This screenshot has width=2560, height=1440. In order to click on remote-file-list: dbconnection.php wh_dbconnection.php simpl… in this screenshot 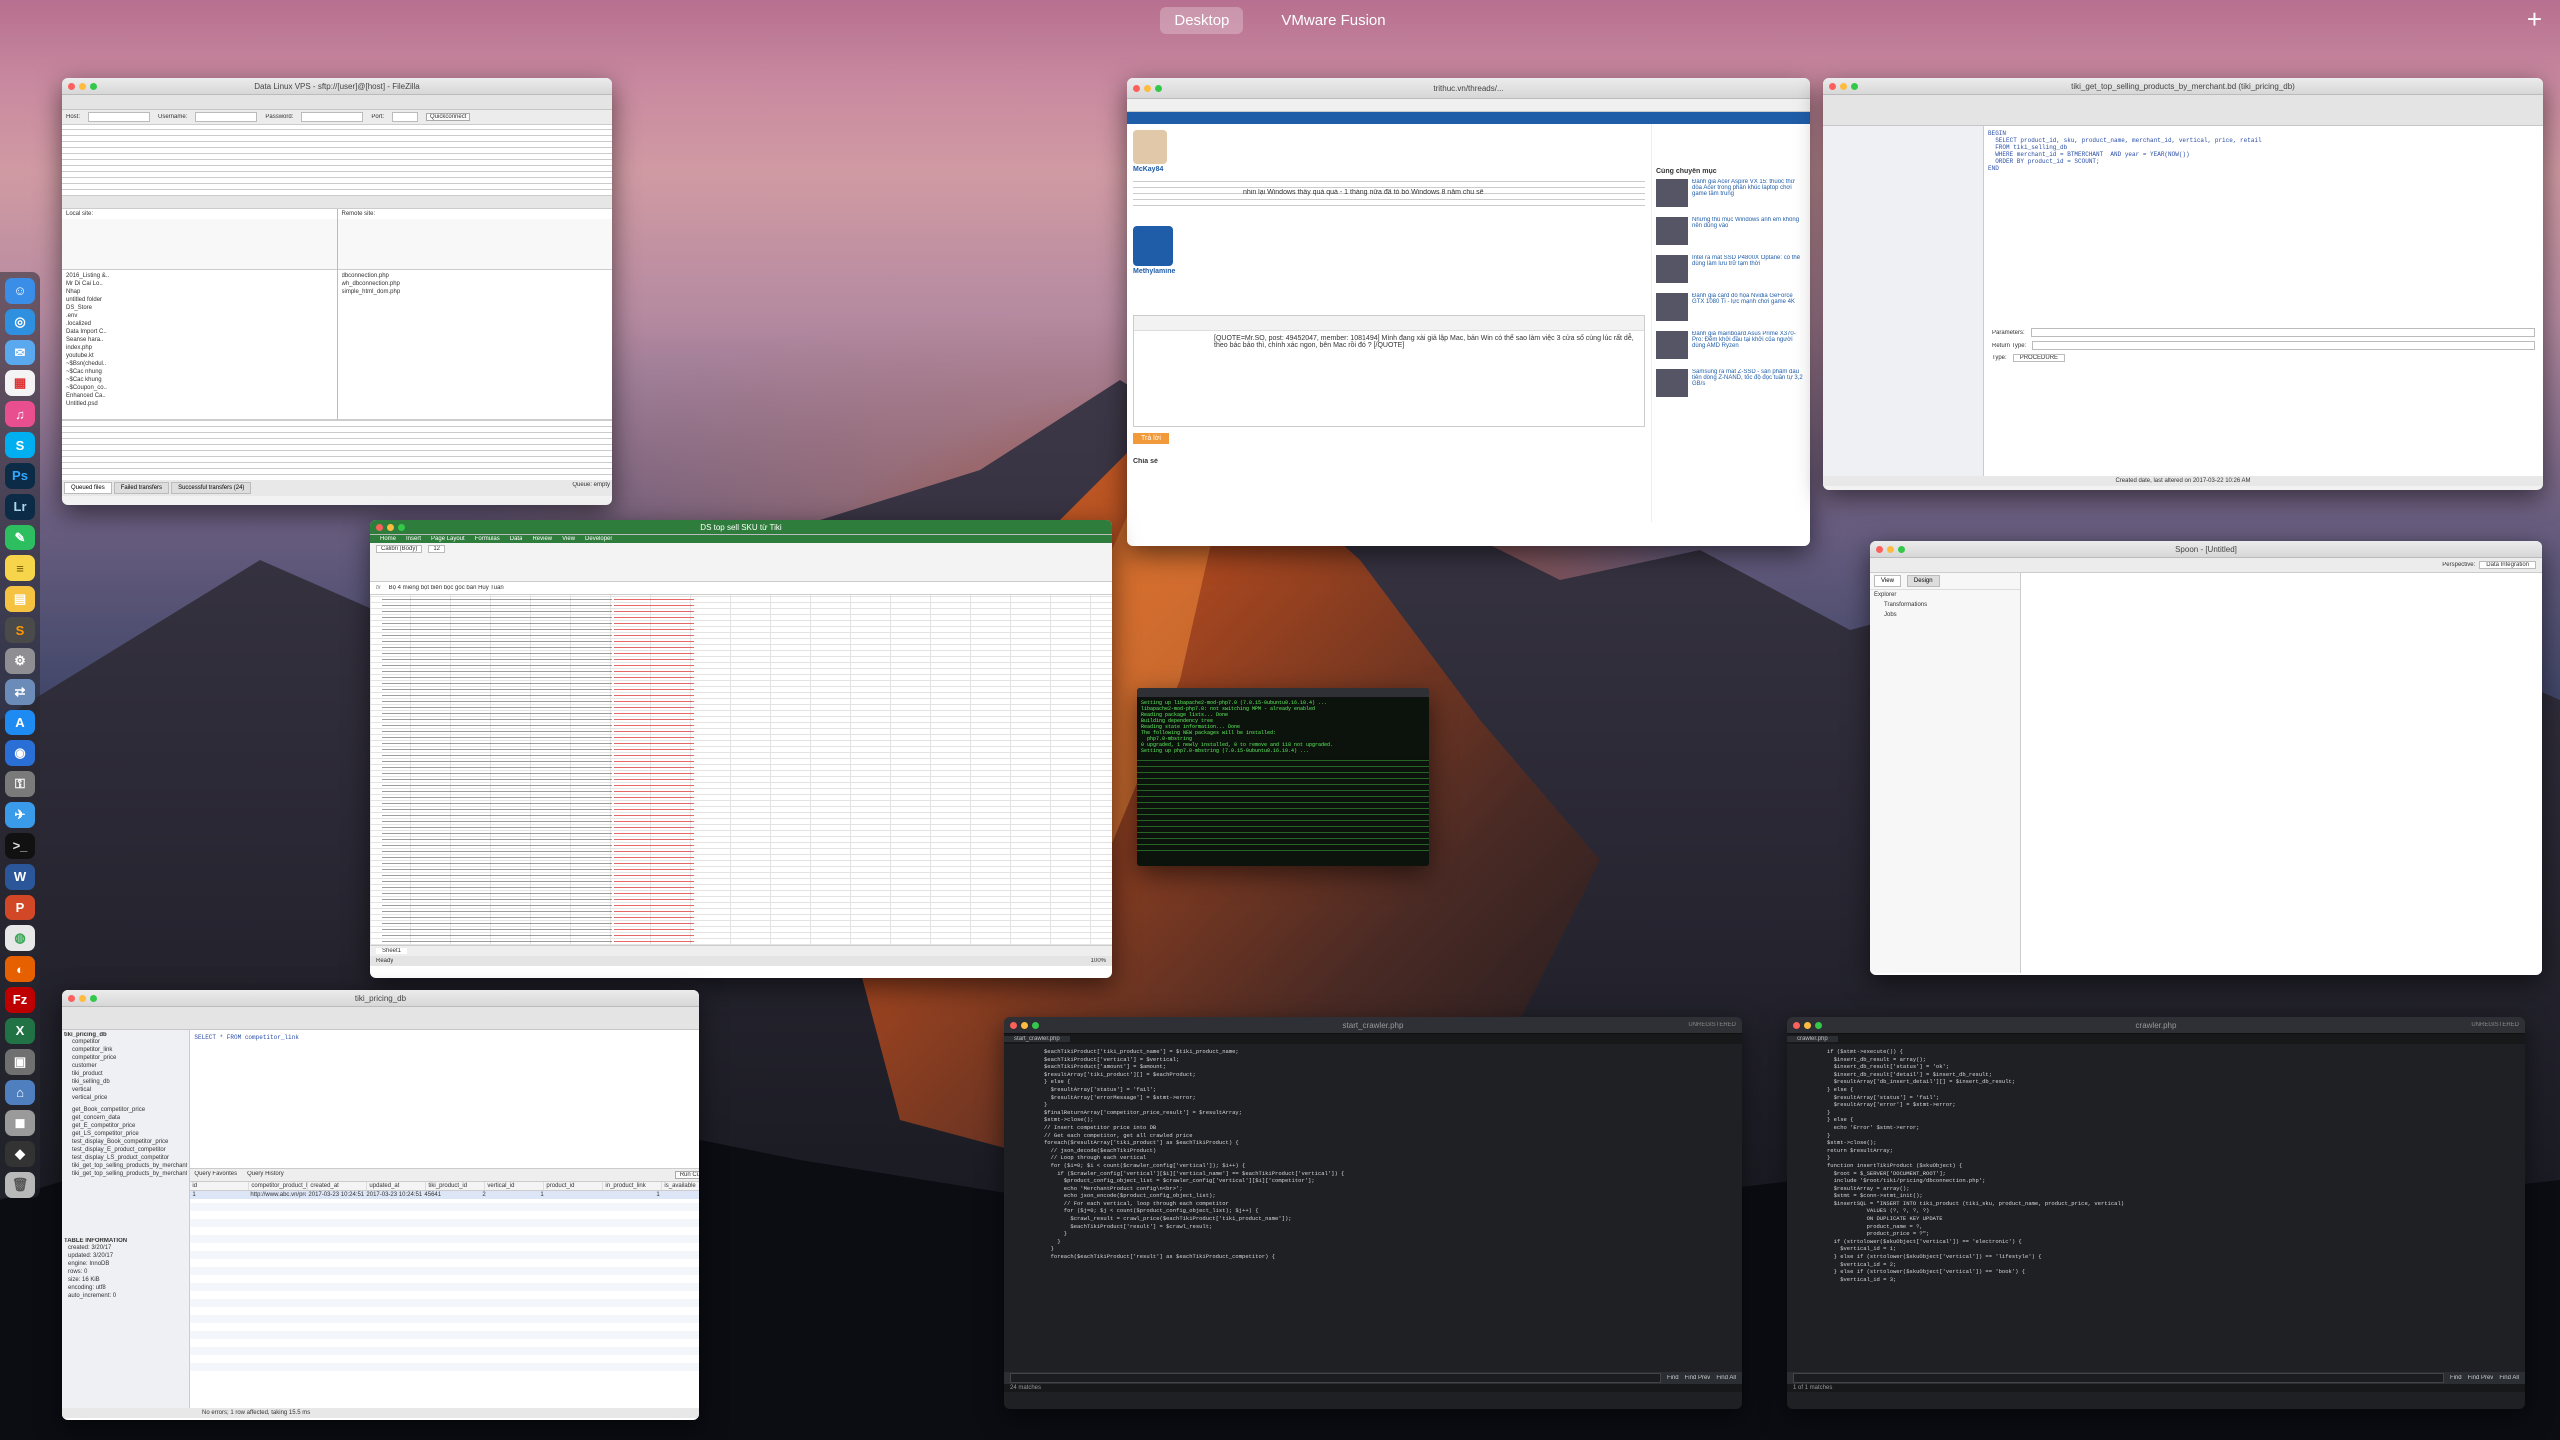, I will do `click(475, 284)`.